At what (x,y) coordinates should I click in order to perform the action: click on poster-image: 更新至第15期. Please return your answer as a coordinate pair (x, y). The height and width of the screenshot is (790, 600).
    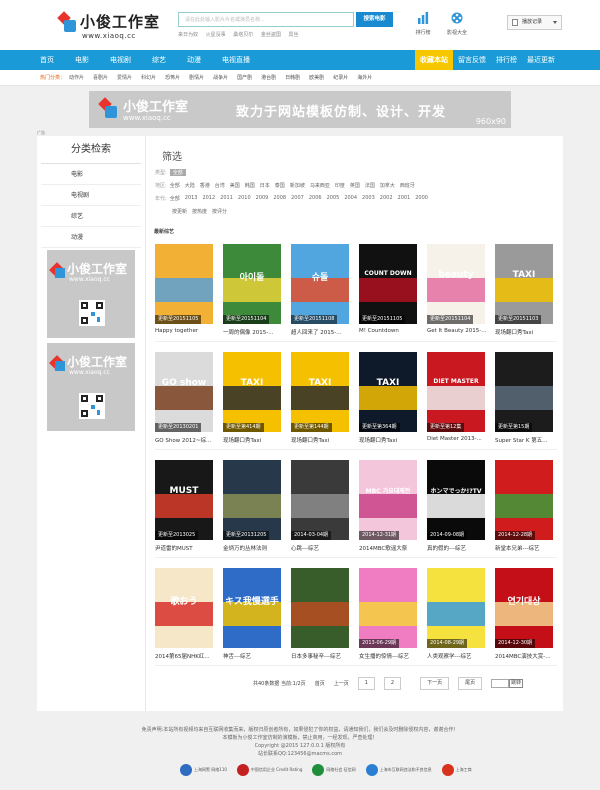
    Looking at the image, I should click on (524, 392).